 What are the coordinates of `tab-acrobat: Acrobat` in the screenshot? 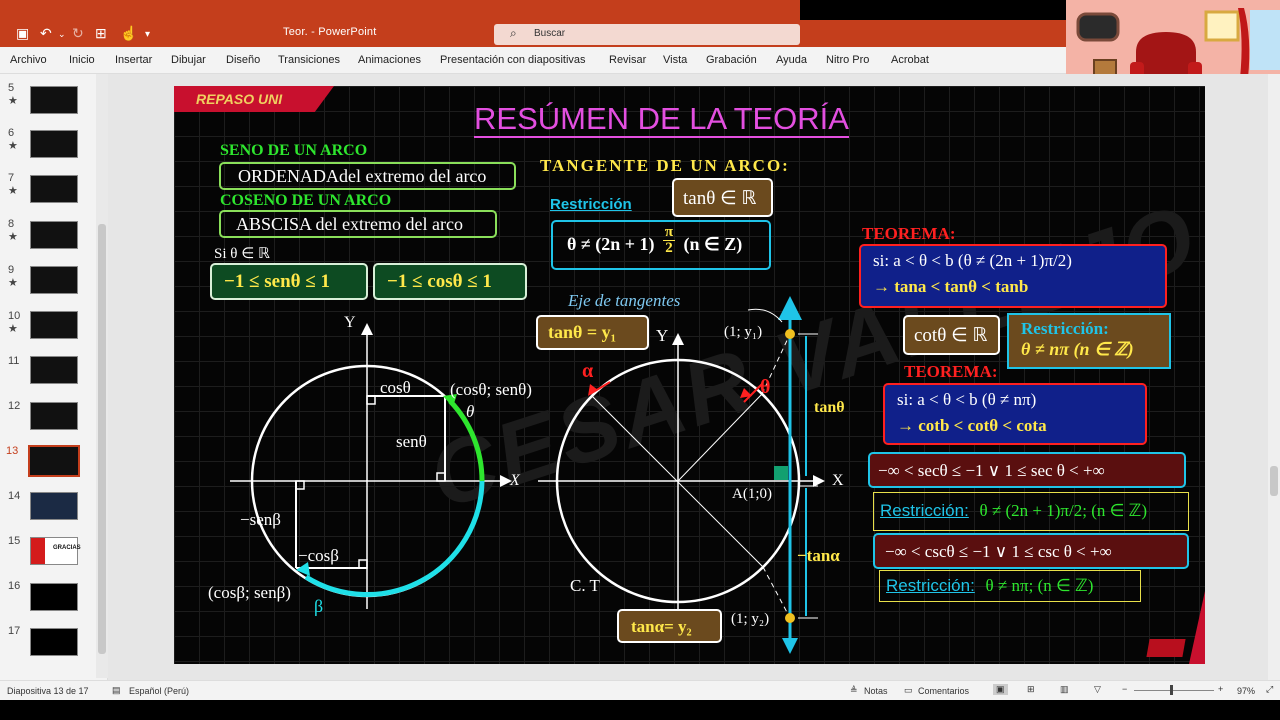 It's located at (910, 60).